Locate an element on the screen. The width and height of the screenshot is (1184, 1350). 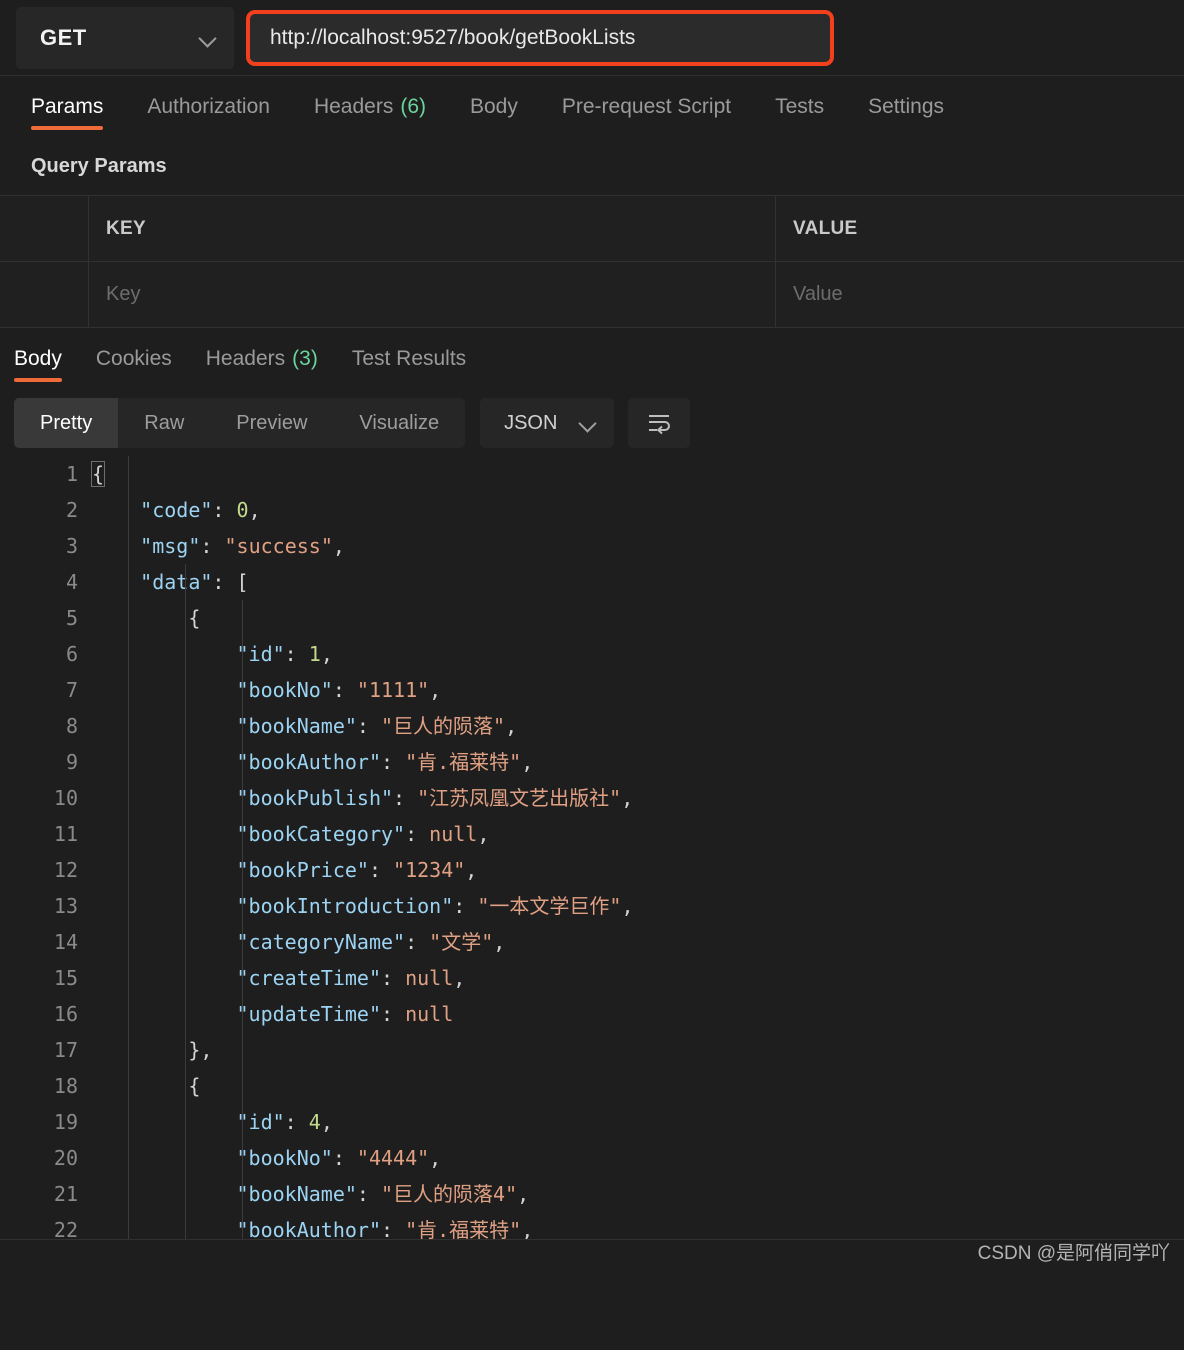
line-number: 10 is located at coordinates (65, 798).